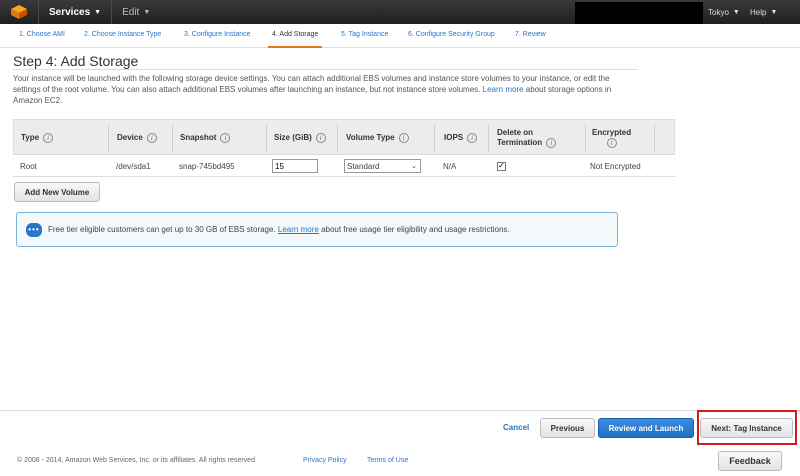  Describe the element at coordinates (133, 166) in the screenshot. I see `cell-device: /dev/sda1` at that location.